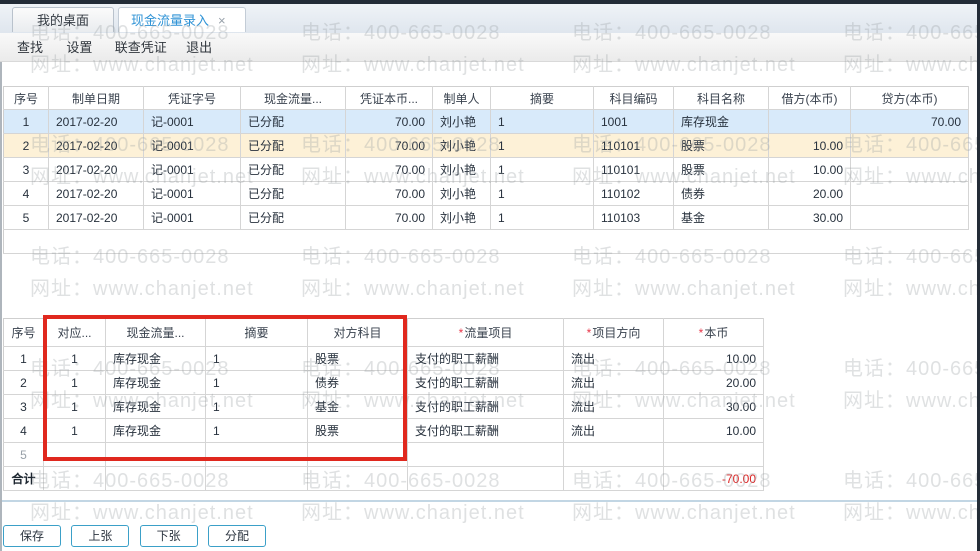  I want to click on previous-voucher-button: 上张, so click(100, 536).